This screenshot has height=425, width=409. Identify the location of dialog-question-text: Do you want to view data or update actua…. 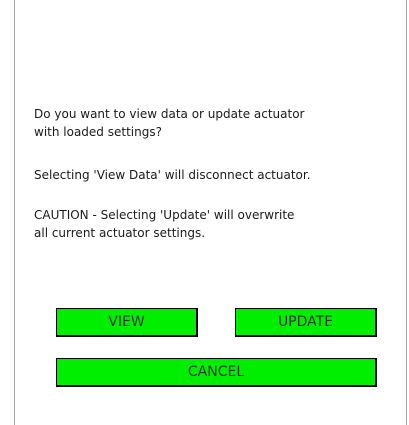
(169, 123).